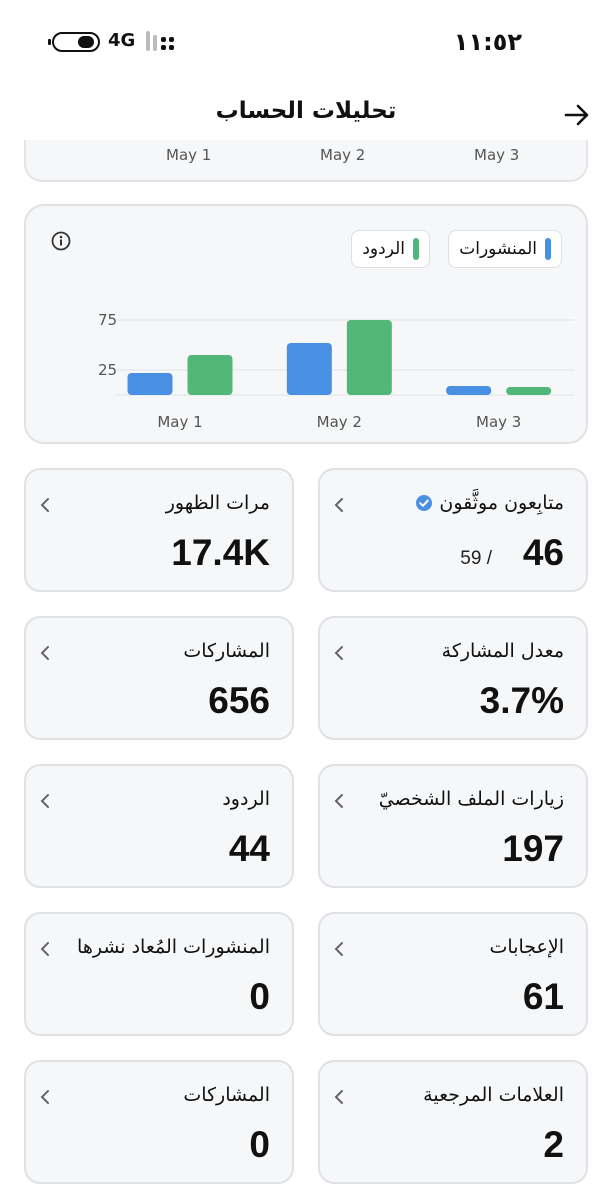  Describe the element at coordinates (493, 1095) in the screenshot. I see `stat-label: العلامات المرجعية` at that location.